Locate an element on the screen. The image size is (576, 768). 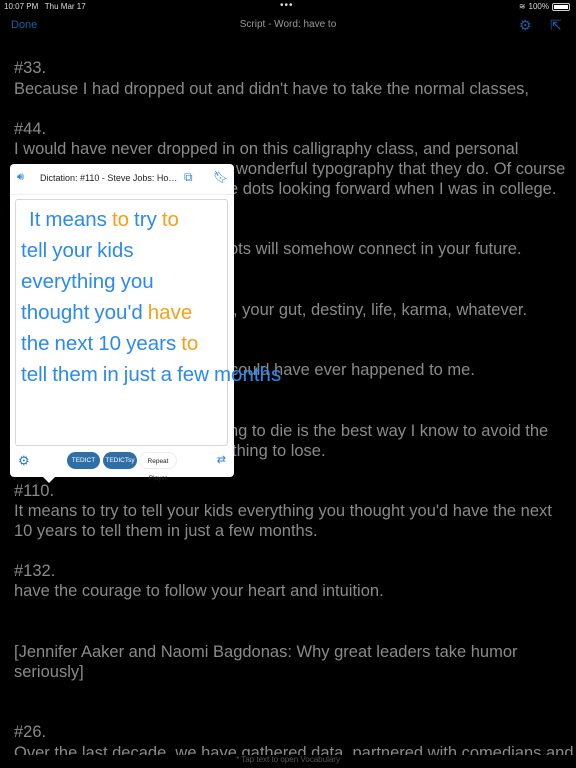
dictation-word: a is located at coordinates (166, 374).